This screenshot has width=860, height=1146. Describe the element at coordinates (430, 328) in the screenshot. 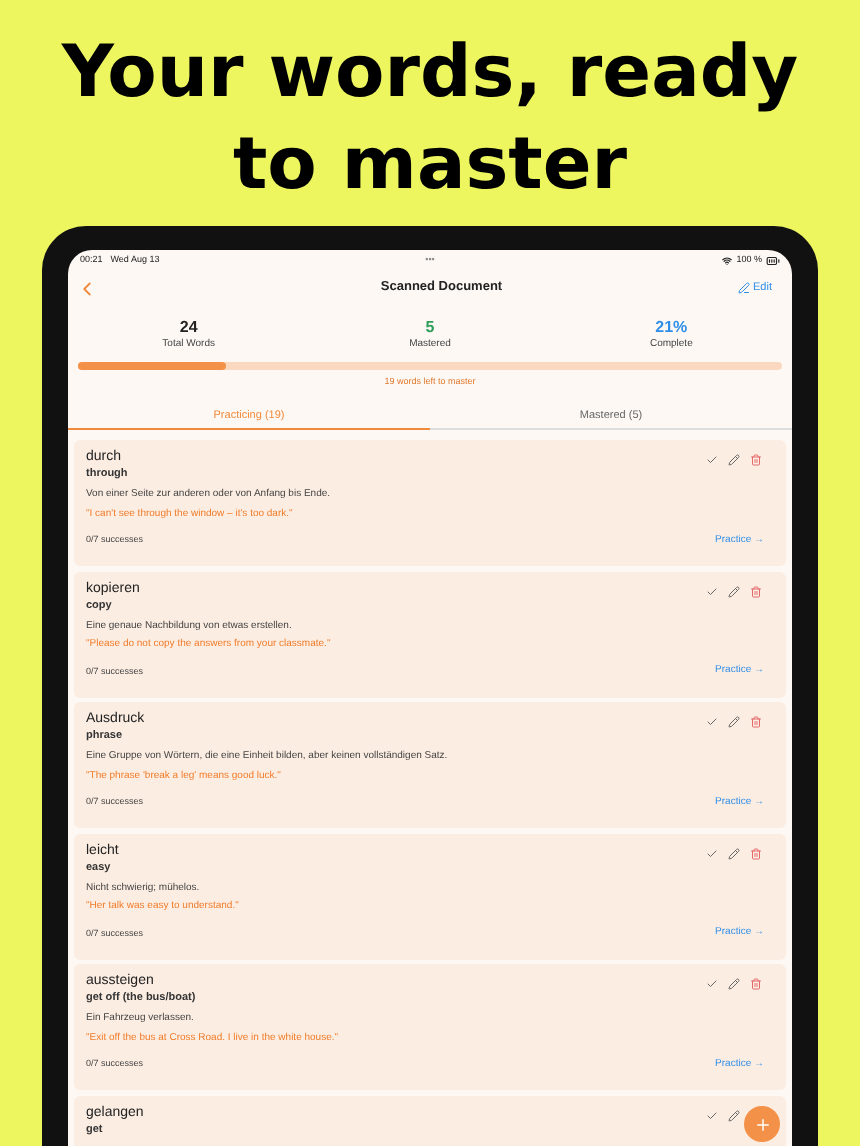

I see `stat-value: 5` at that location.